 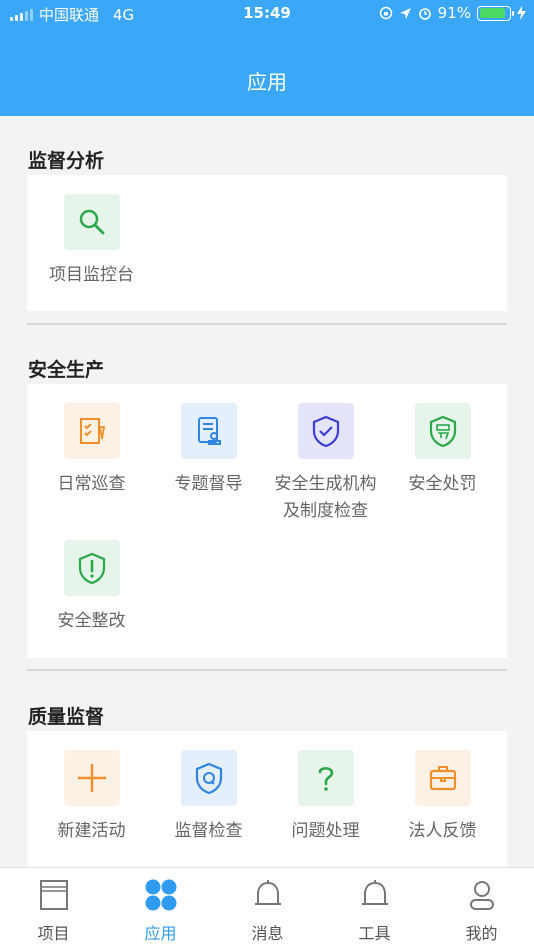 I want to click on app-label: 安全生成机构及制度检查, so click(x=325, y=497).